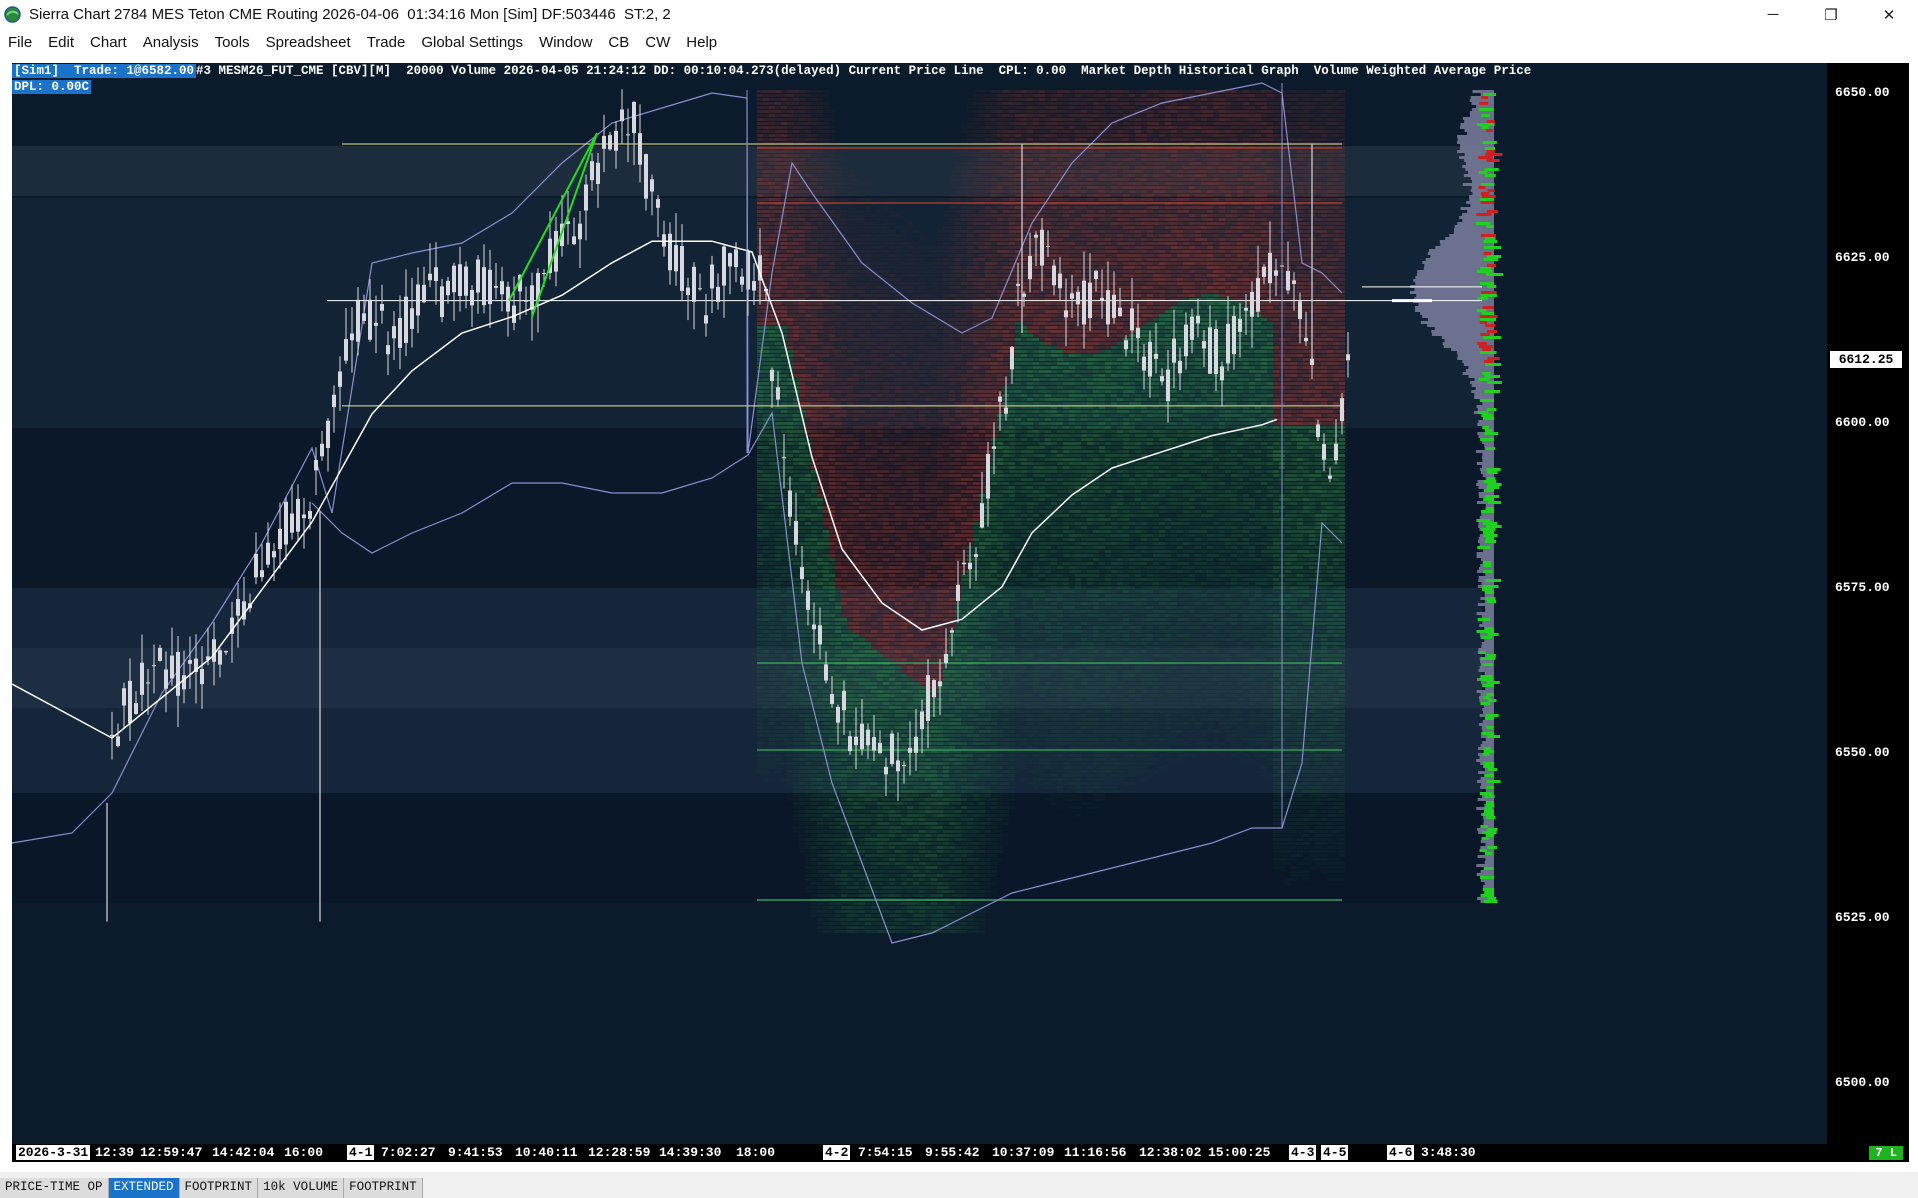 This screenshot has height=1198, width=1918. I want to click on menu-cb: CB, so click(618, 42).